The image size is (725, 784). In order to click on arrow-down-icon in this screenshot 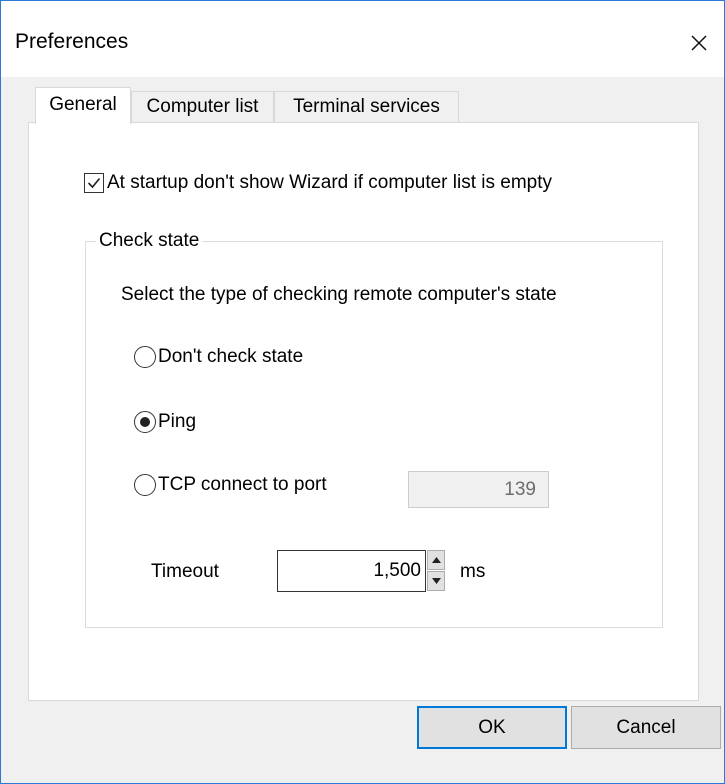, I will do `click(436, 581)`.